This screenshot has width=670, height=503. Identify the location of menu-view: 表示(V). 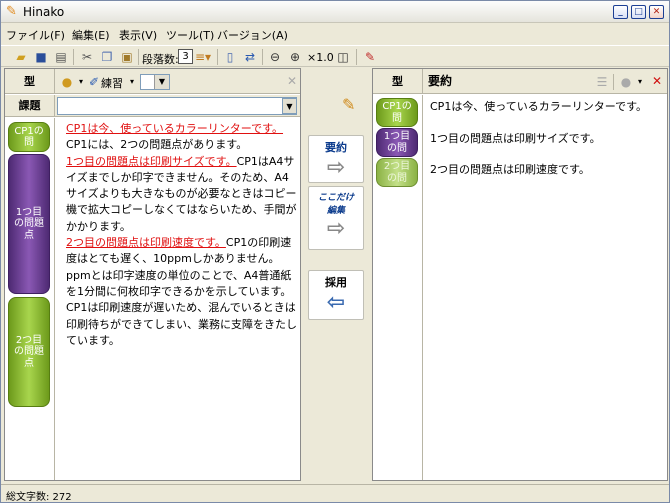
(138, 35).